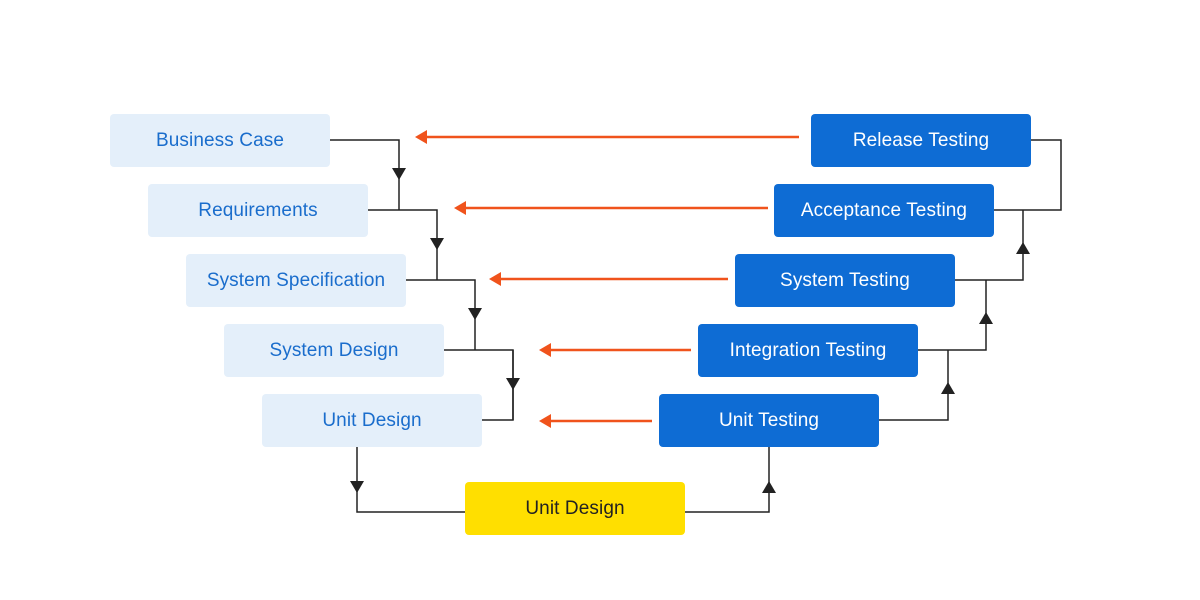 The image size is (1200, 600). Describe the element at coordinates (498, 385) in the screenshot. I see `design-connector` at that location.